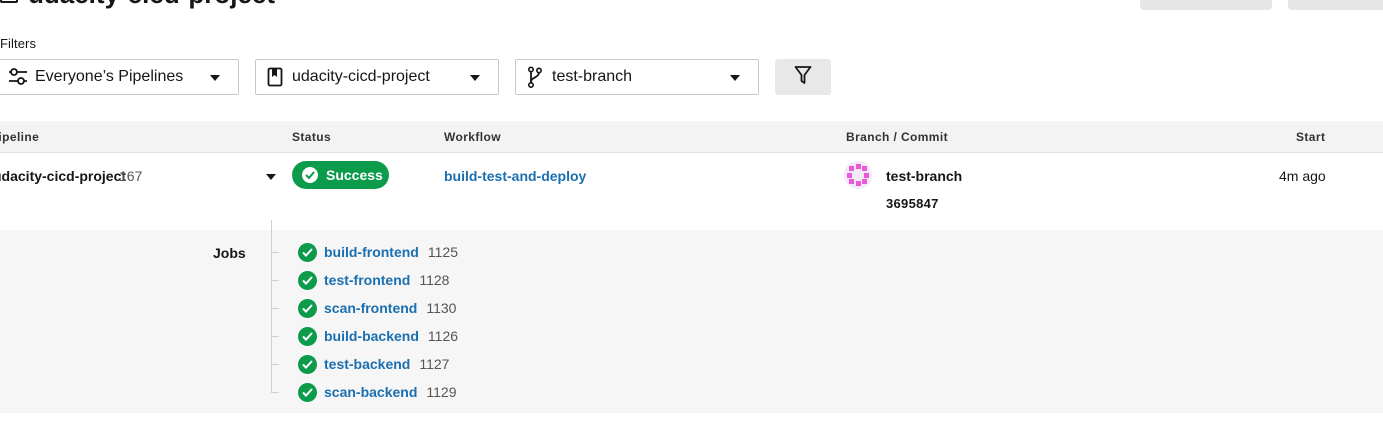 This screenshot has width=1383, height=429. I want to click on job-name: test-frontend, so click(367, 280).